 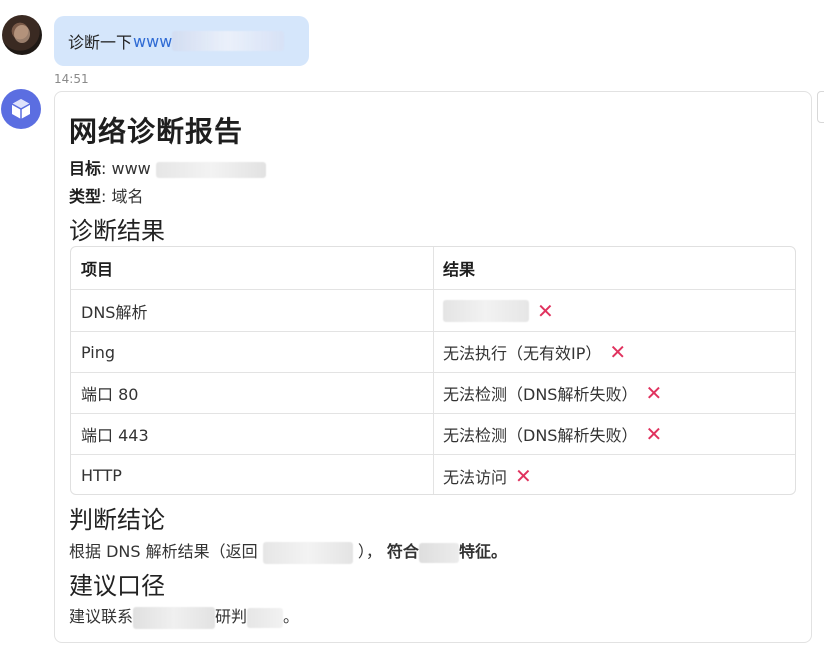 What do you see at coordinates (117, 586) in the screenshot?
I see `advice-heading: 建议口径` at bounding box center [117, 586].